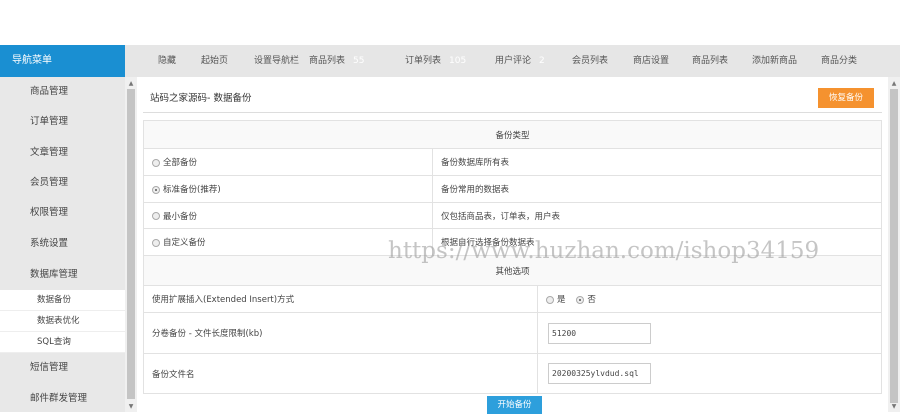  I want to click on nav-label: 设置导航栏, so click(277, 61).